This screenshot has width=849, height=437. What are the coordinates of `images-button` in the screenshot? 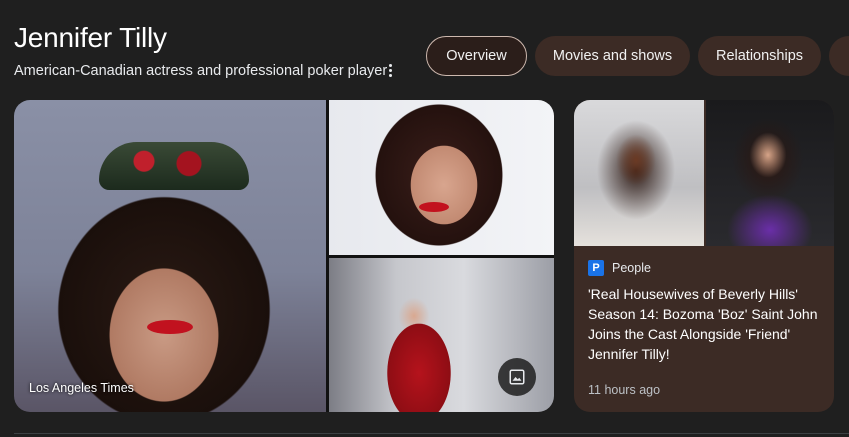 It's located at (517, 377).